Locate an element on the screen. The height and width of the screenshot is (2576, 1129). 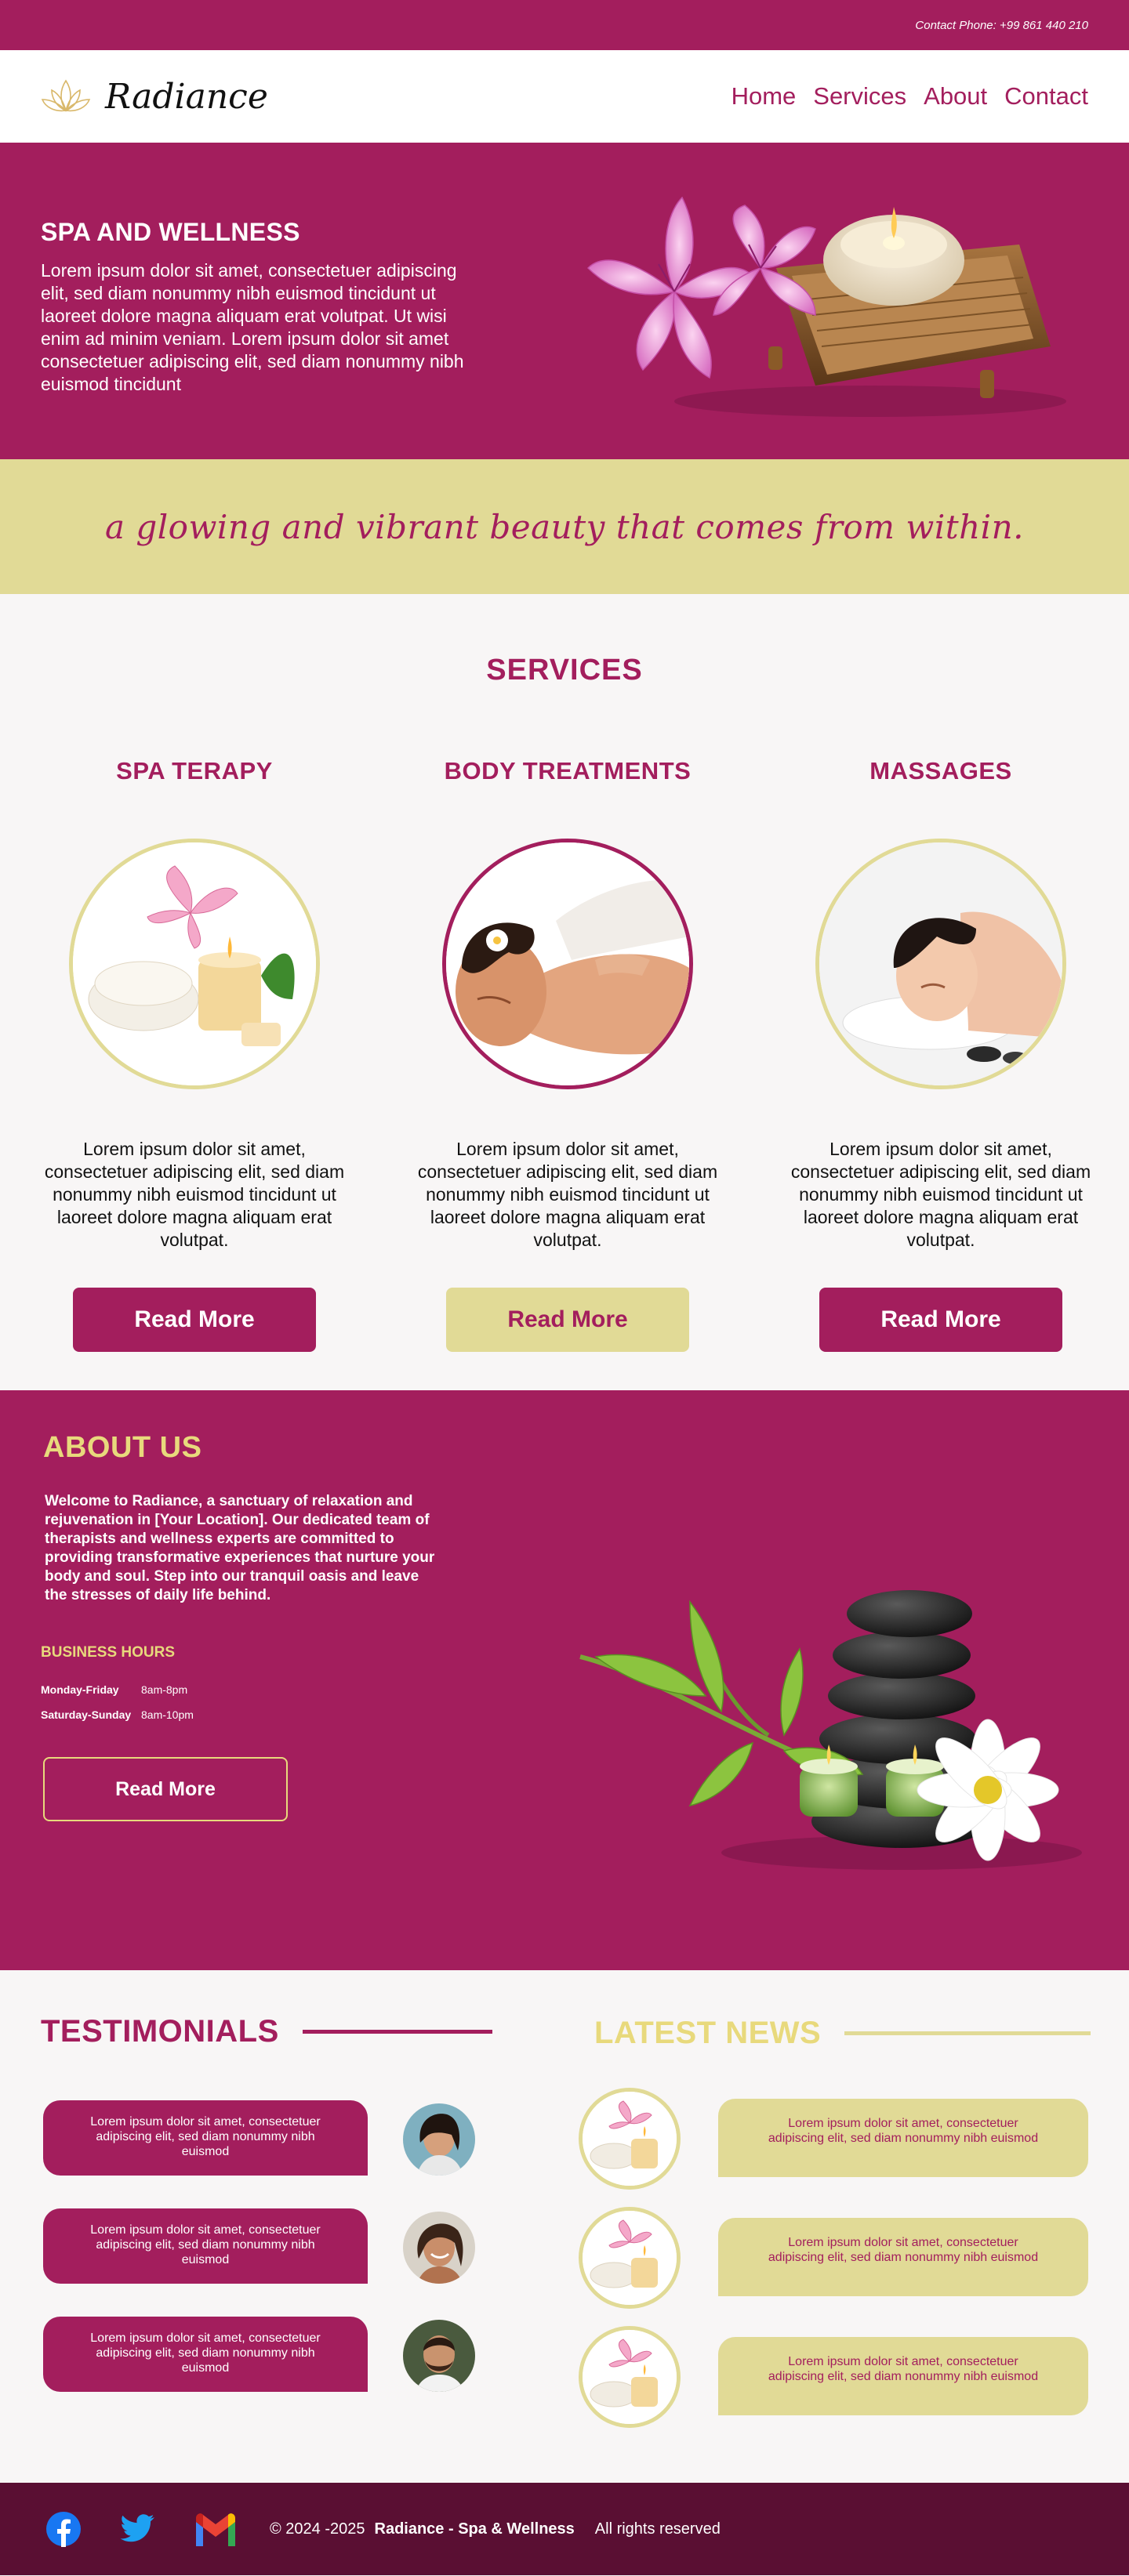
hours-time: 8am-8pm is located at coordinates (164, 1689).